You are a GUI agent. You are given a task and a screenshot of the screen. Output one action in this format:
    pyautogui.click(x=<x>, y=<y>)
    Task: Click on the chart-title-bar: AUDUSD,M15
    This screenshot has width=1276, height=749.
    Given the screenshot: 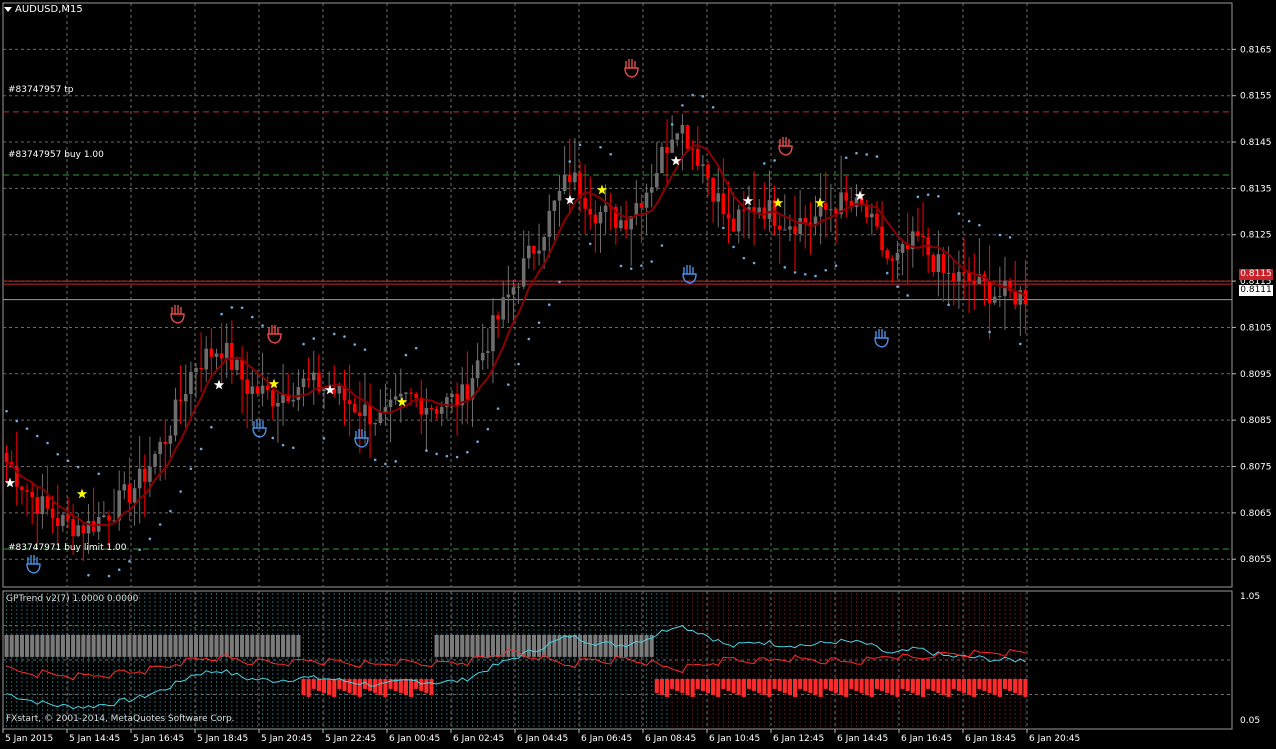 What is the action you would take?
    pyautogui.click(x=43, y=9)
    